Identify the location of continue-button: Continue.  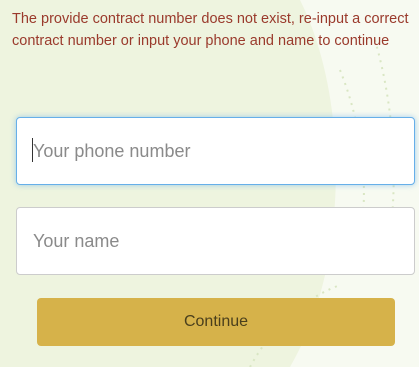
(216, 322).